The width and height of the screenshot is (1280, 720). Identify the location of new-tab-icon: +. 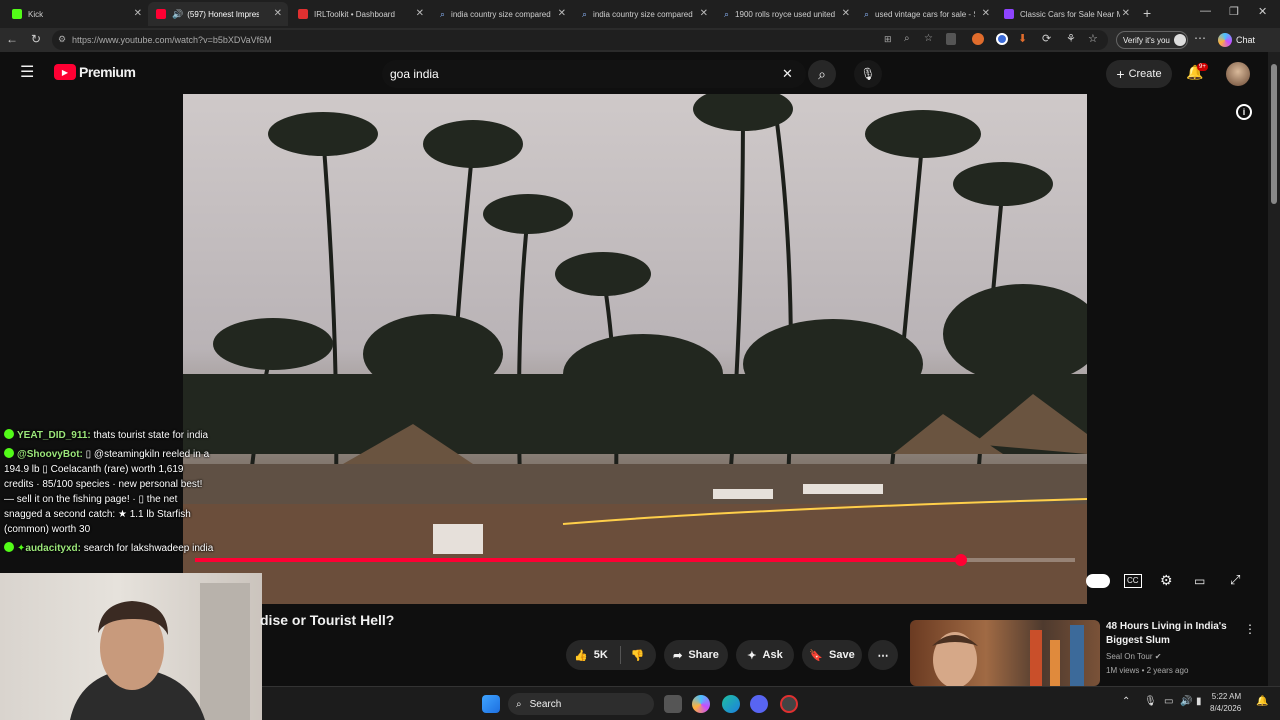
(1147, 13).